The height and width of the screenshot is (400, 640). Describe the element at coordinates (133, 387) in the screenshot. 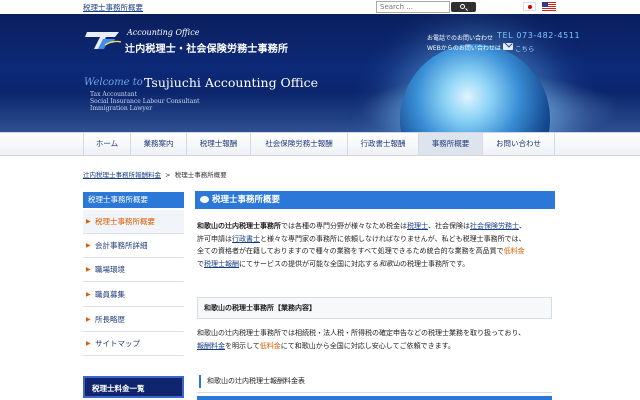

I see `sidebar-fee-list-box: 税理士料金一覧` at that location.